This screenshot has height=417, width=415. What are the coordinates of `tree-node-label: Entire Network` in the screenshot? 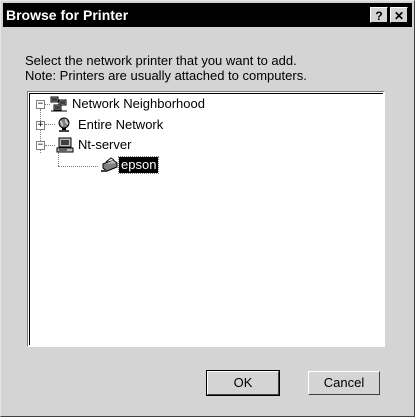 It's located at (121, 124).